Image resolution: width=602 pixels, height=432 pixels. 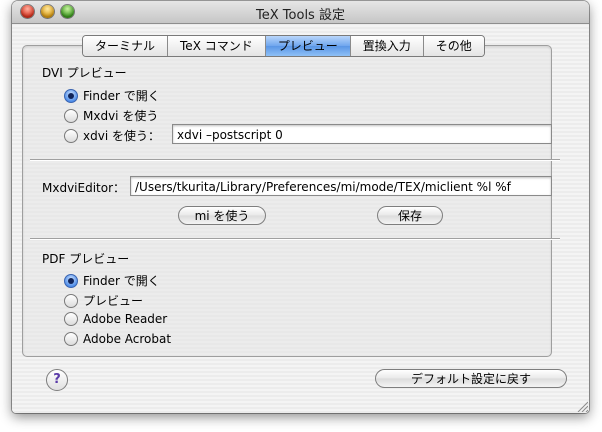 I want to click on window-title: TeX Tools 設定, so click(x=300, y=15).